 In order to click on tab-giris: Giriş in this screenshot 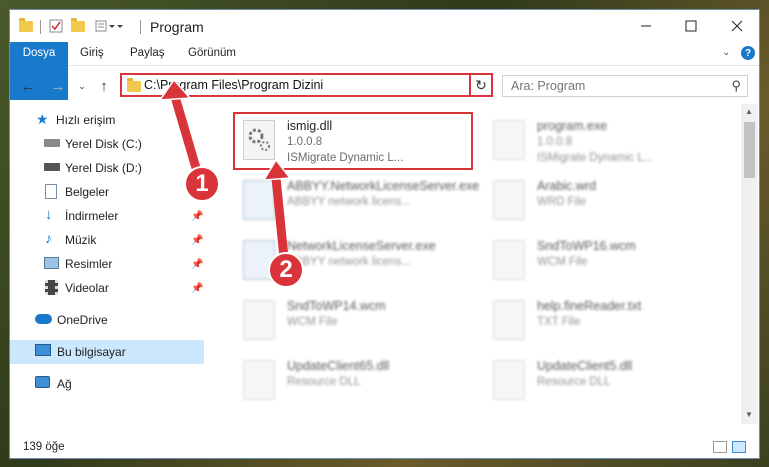, I will do `click(92, 53)`.